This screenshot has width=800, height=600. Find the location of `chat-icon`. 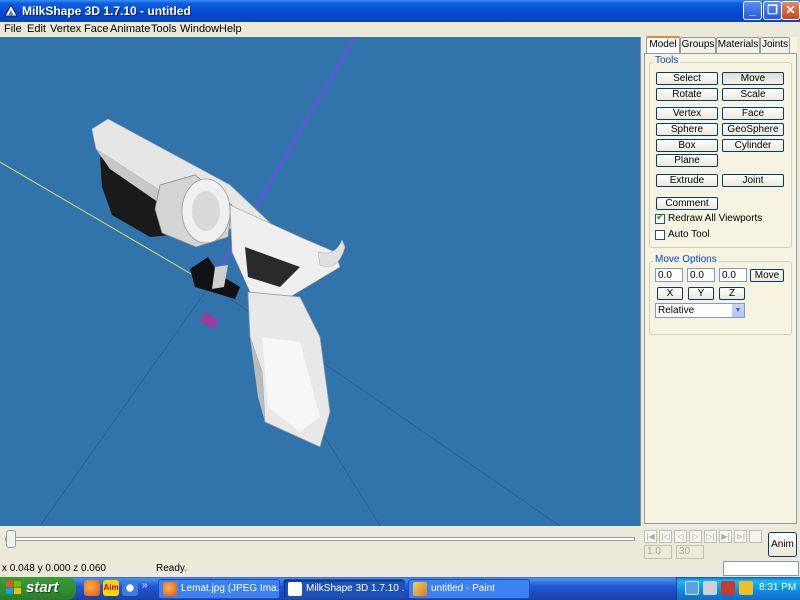

chat-icon is located at coordinates (130, 588).